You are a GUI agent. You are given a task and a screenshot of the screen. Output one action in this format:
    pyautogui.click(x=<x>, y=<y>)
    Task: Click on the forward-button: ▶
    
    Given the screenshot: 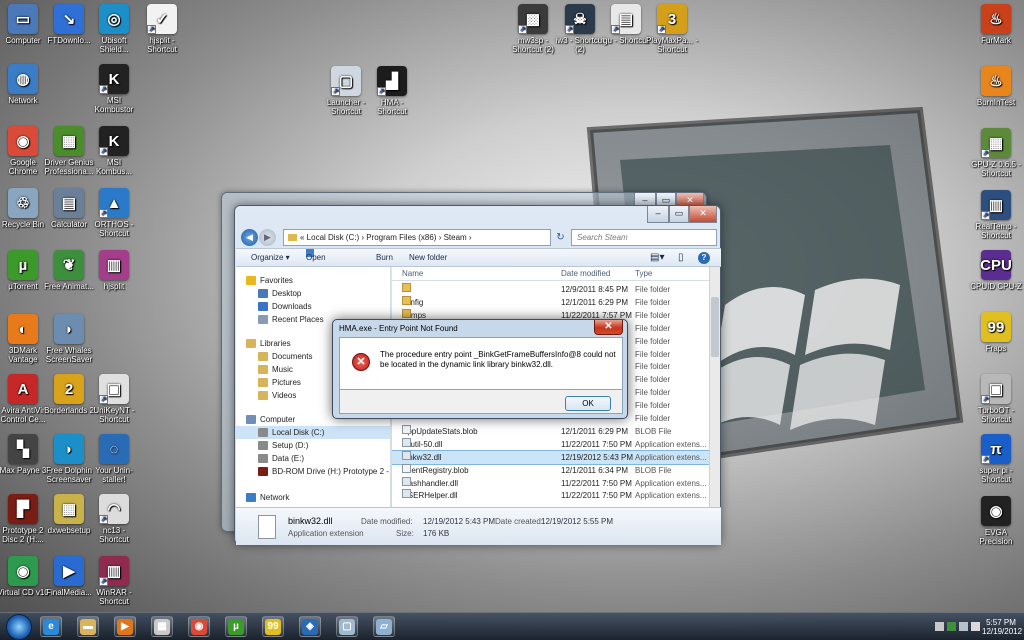 What is the action you would take?
    pyautogui.click(x=267, y=237)
    